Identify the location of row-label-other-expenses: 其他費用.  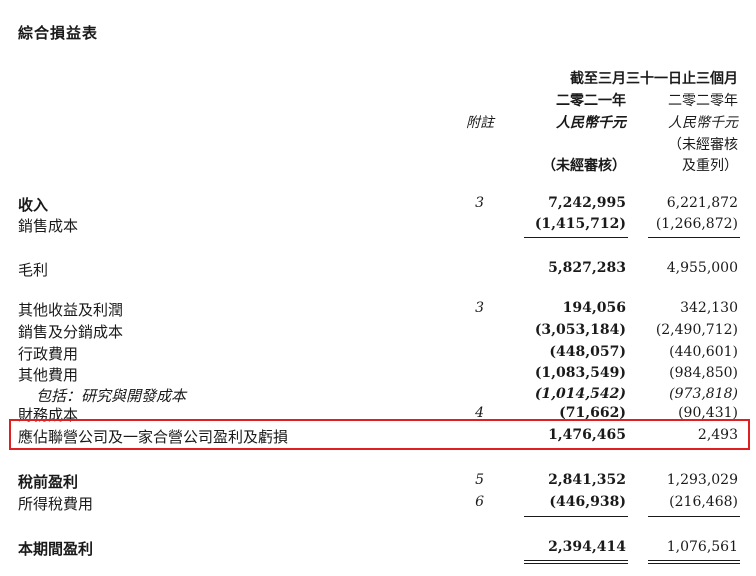
(48, 375).